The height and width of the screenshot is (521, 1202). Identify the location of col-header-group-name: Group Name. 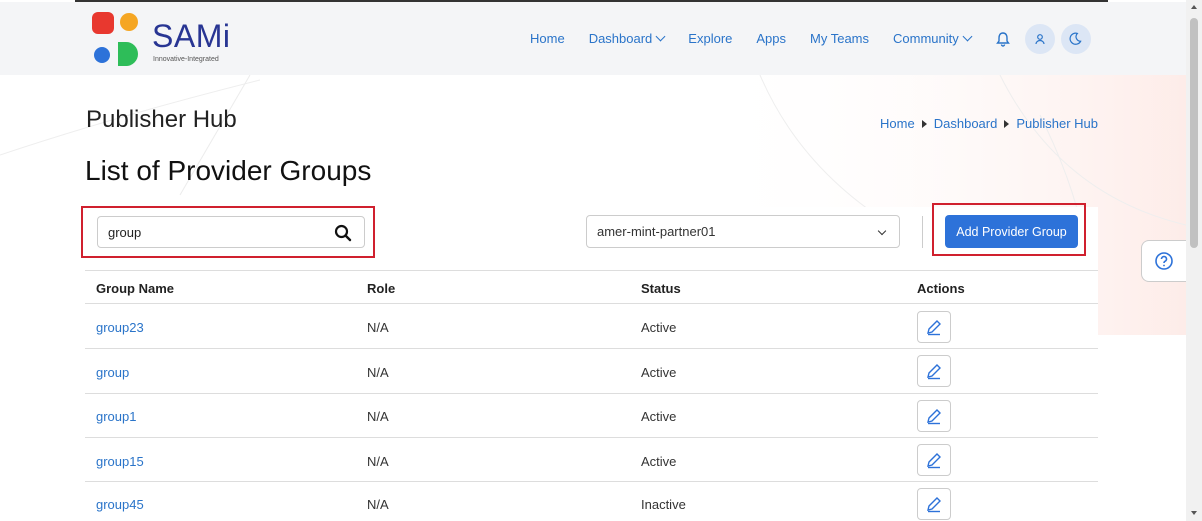
(135, 288).